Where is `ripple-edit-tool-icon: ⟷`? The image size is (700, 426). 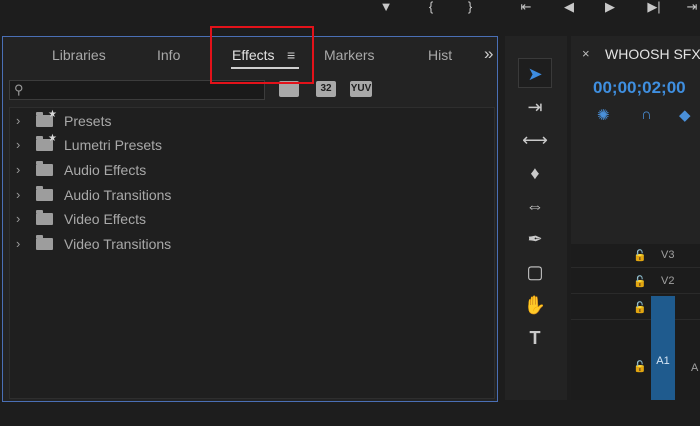
ripple-edit-tool-icon: ⟷ is located at coordinates (535, 140).